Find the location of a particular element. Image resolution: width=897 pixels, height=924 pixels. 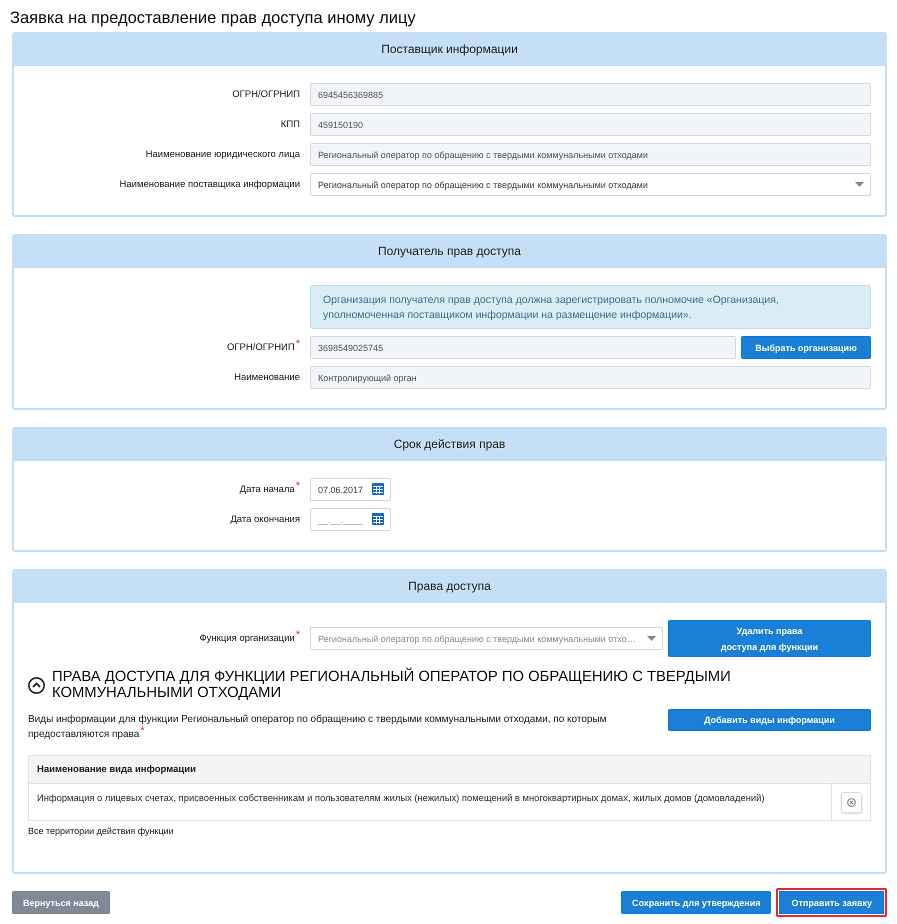

field-label: Дата окончания is located at coordinates (264, 519).